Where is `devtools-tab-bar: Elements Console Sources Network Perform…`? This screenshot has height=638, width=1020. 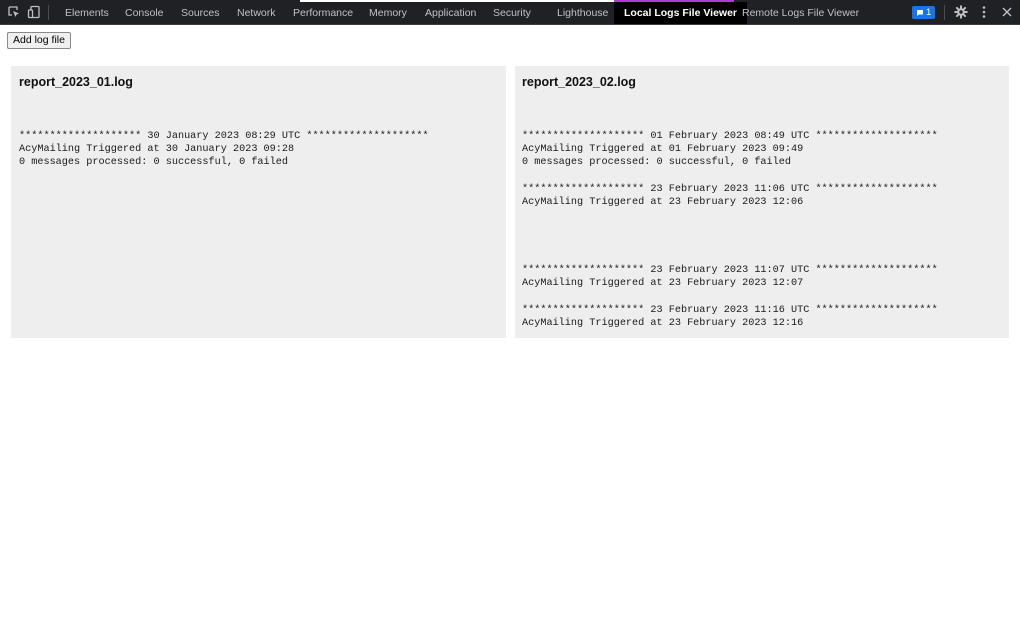
devtools-tab-bar: Elements Console Sources Network Perform… is located at coordinates (510, 12).